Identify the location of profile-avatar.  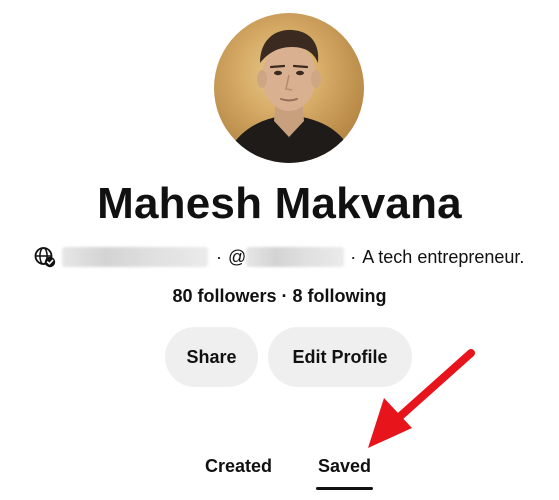
(289, 88).